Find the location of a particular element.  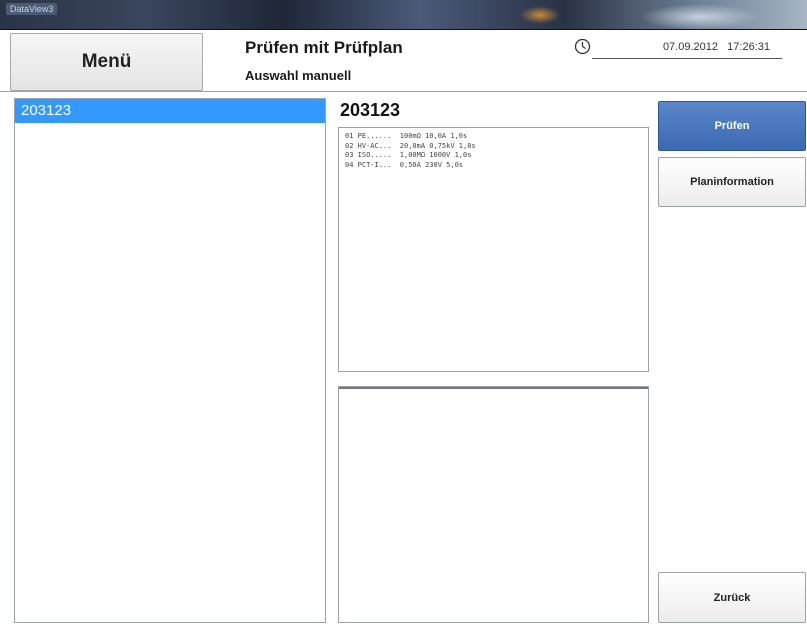

zurueck-button: Zurück is located at coordinates (732, 597).